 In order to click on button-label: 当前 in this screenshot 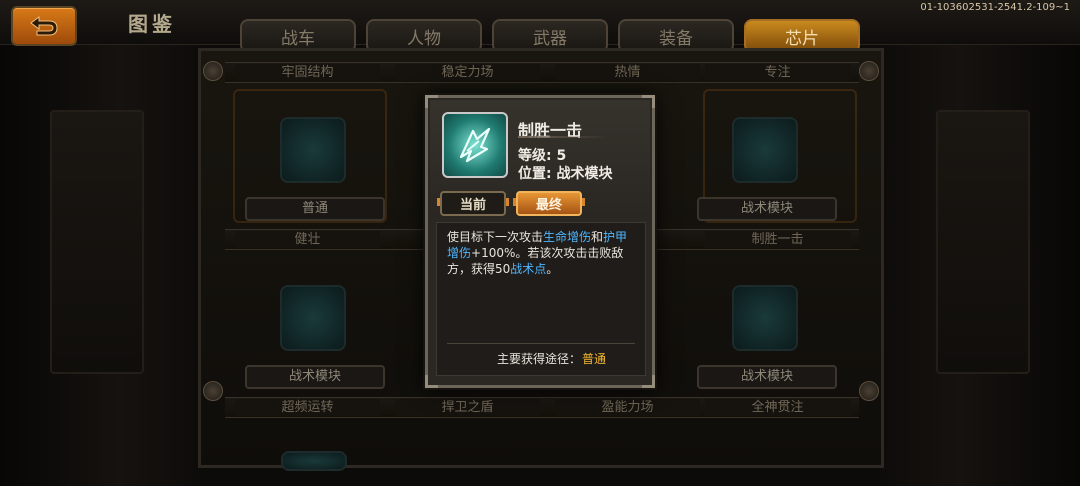, I will do `click(472, 205)`.